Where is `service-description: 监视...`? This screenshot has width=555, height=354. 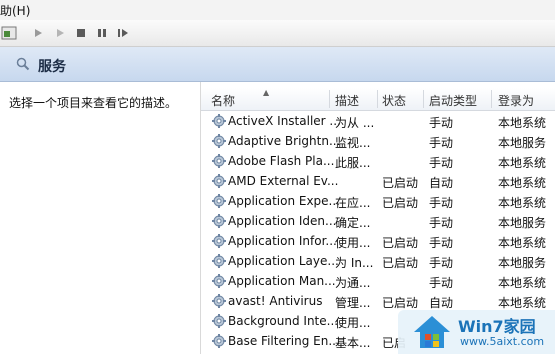 service-description: 监视... is located at coordinates (353, 143).